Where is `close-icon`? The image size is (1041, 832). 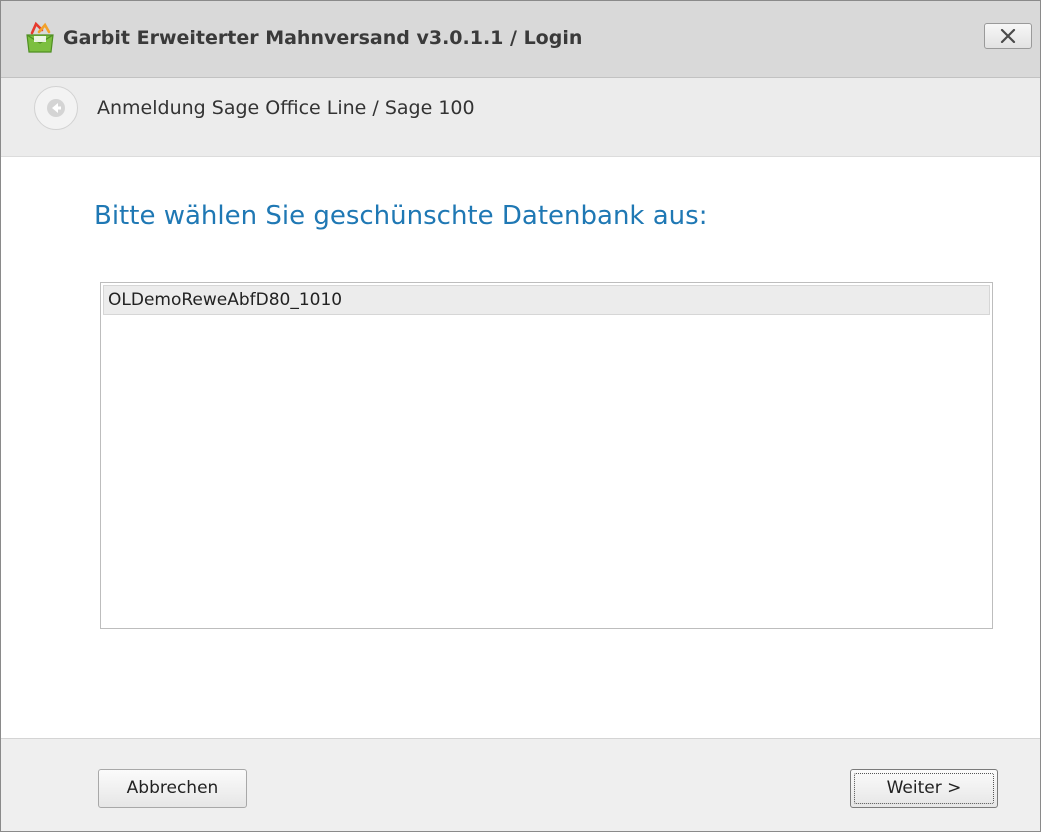
close-icon is located at coordinates (1008, 36).